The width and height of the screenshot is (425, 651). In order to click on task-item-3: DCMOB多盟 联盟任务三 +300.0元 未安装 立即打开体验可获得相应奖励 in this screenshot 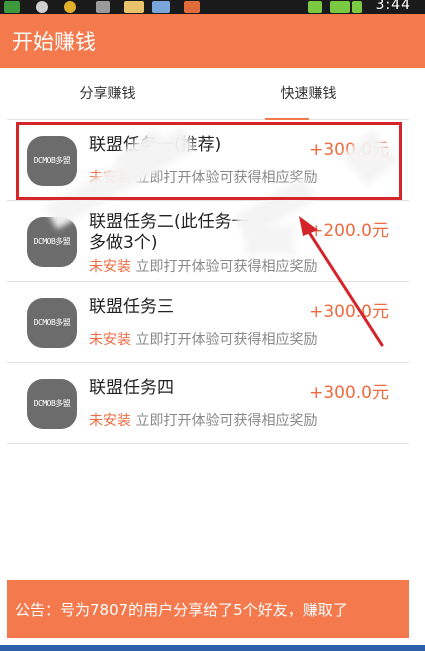, I will do `click(208, 323)`.